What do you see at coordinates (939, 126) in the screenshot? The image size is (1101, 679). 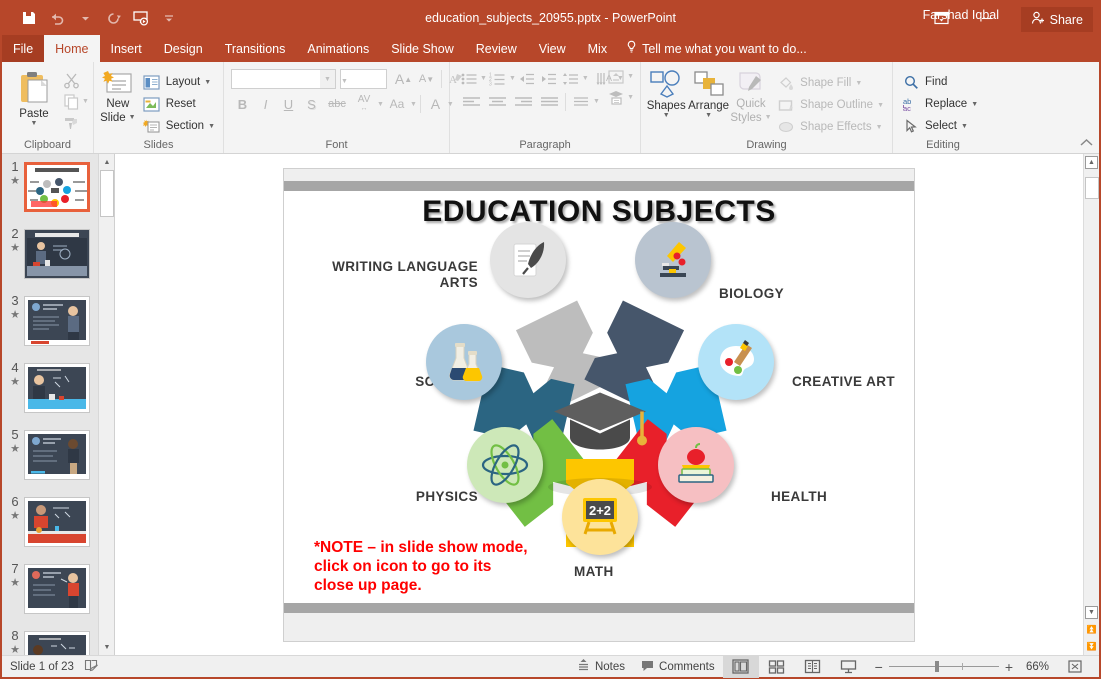 I see `select-button: Select ▼` at bounding box center [939, 126].